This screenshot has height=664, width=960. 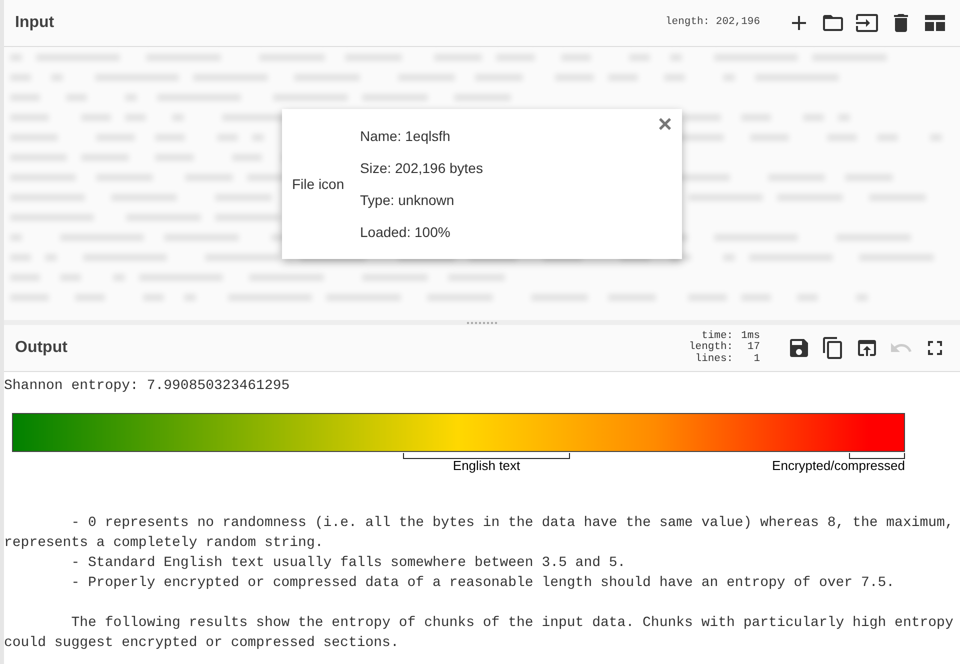 What do you see at coordinates (34, 23) in the screenshot?
I see `panel-title: Input` at bounding box center [34, 23].